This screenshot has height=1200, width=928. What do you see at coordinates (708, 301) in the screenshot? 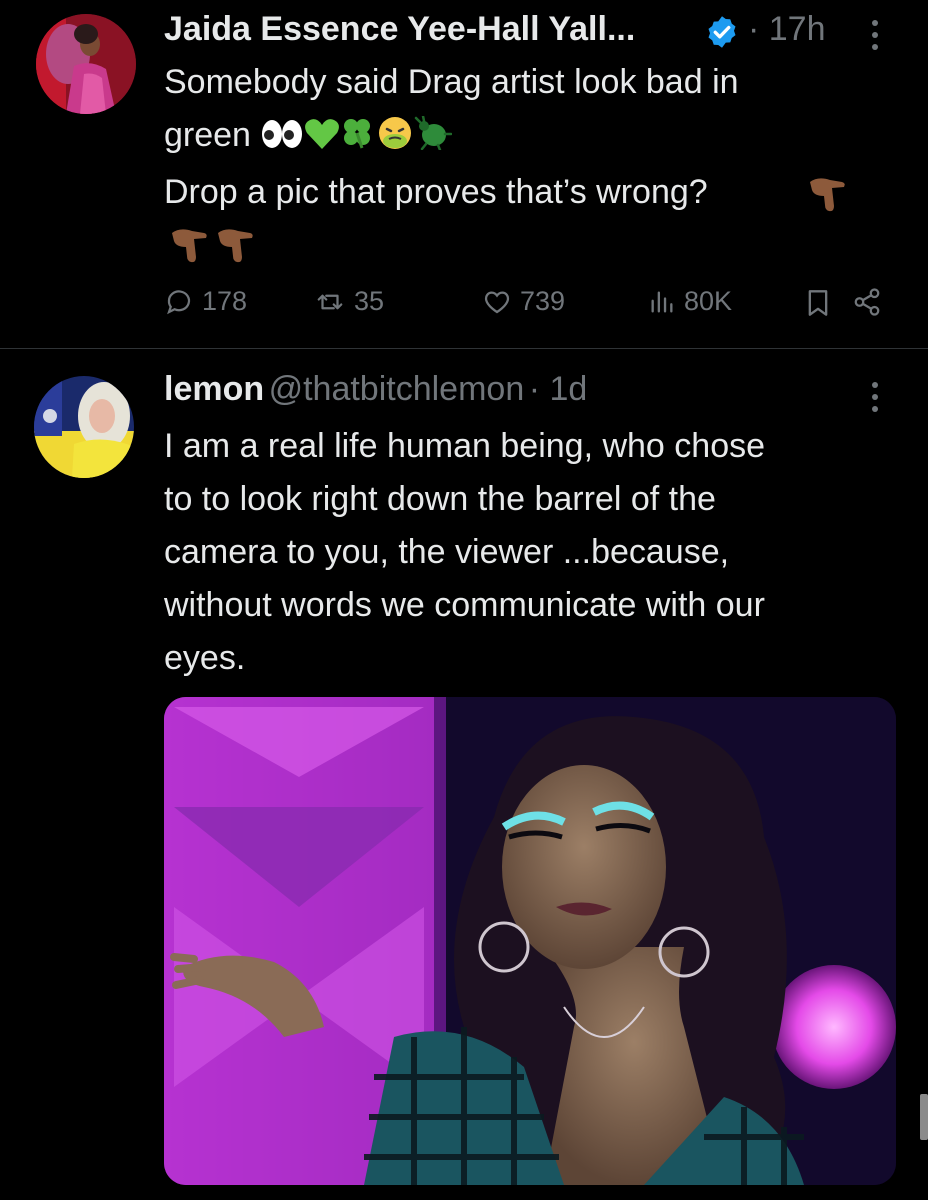
I see `view-count: 80K` at bounding box center [708, 301].